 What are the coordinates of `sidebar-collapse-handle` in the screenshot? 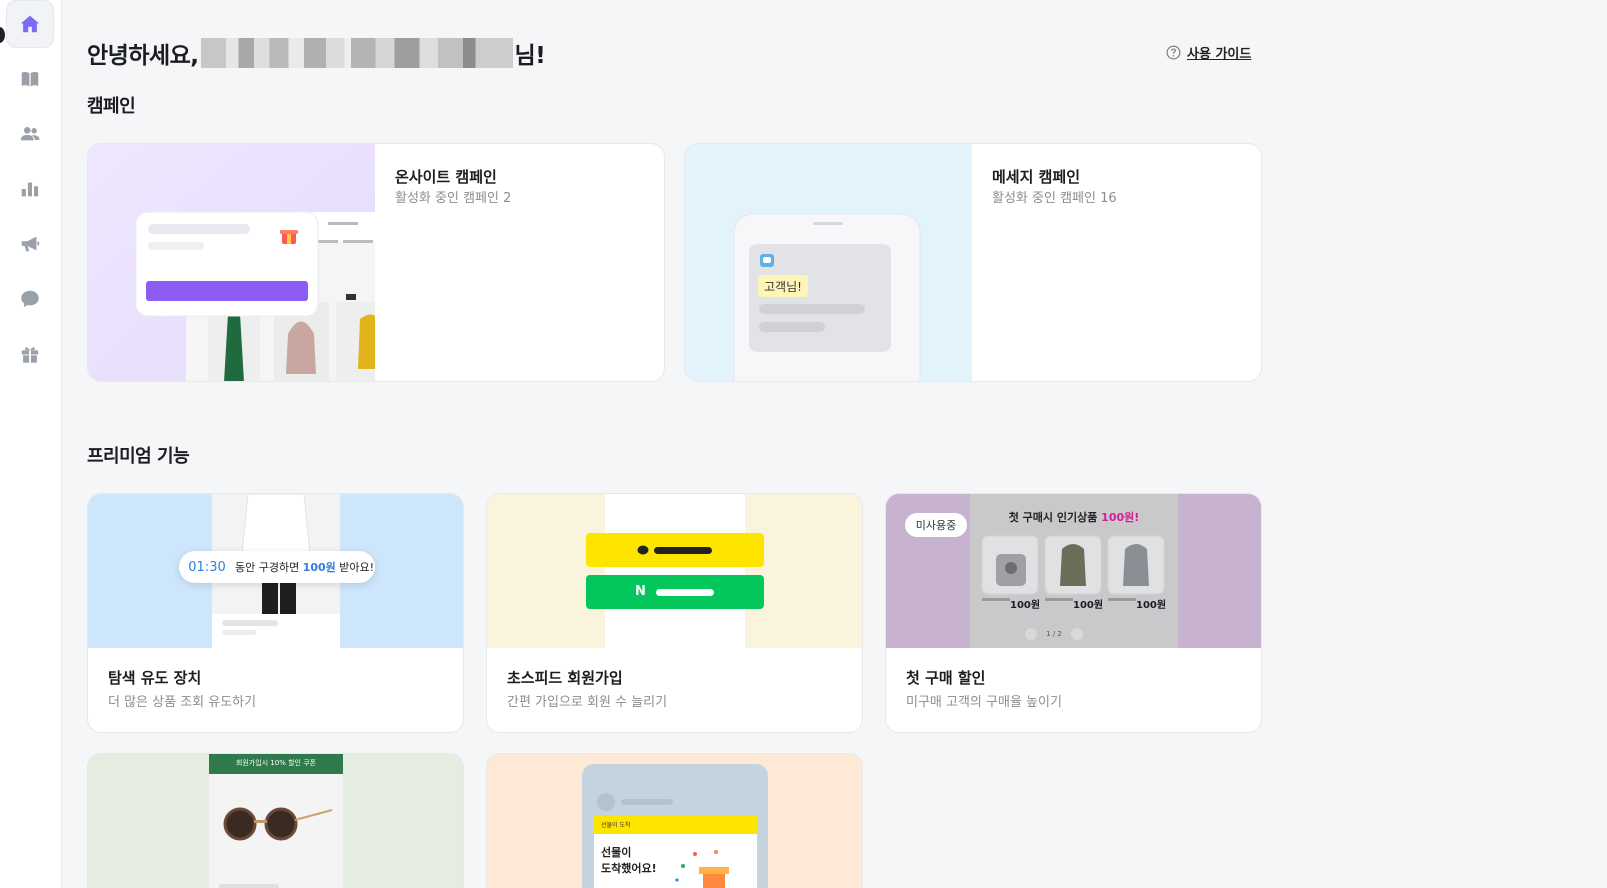 It's located at (2, 35).